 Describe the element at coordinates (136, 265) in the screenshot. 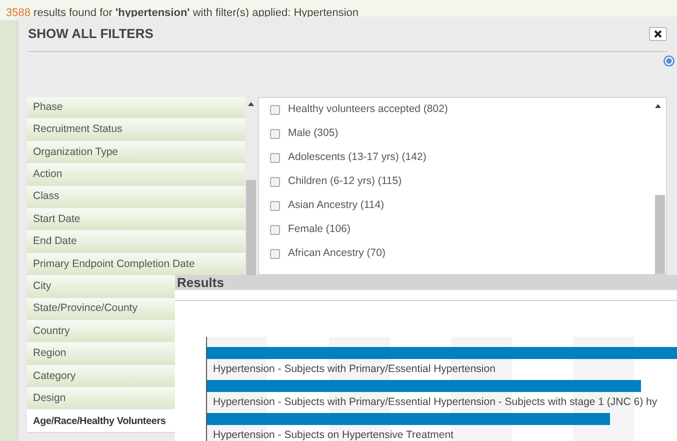

I see `filter-category-item: Primary Endpoint Completion Date` at that location.